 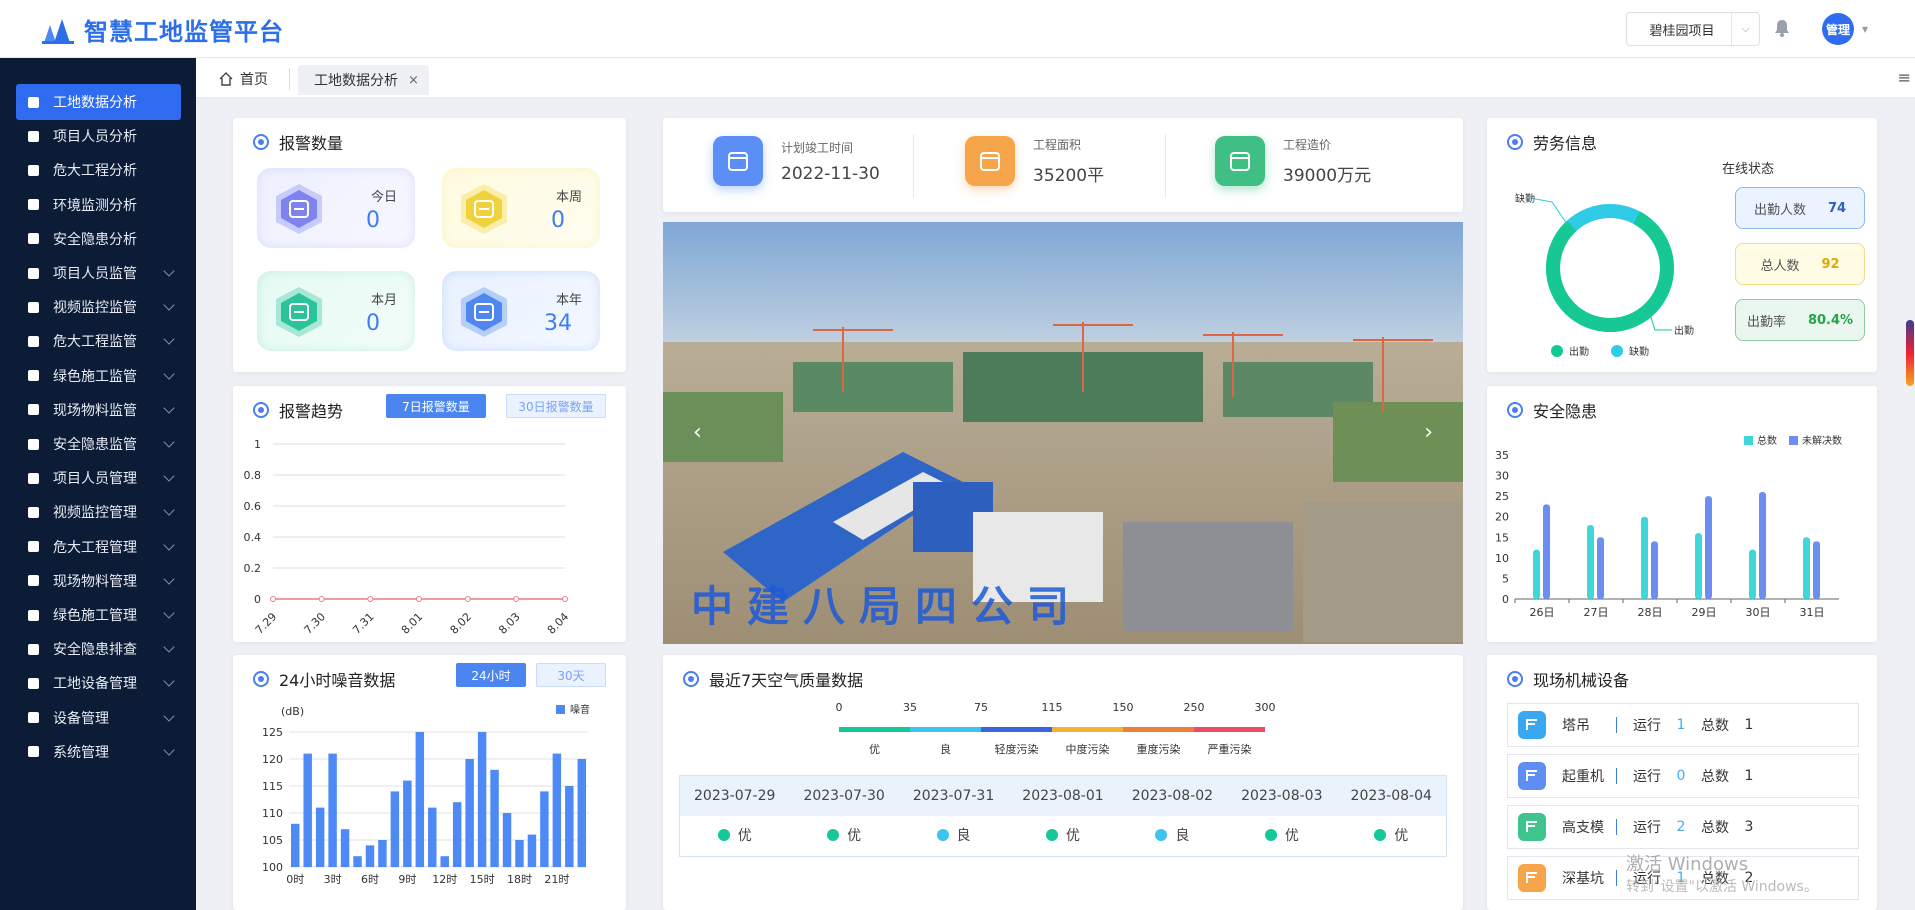 I want to click on cube-icon, so click(x=33, y=580).